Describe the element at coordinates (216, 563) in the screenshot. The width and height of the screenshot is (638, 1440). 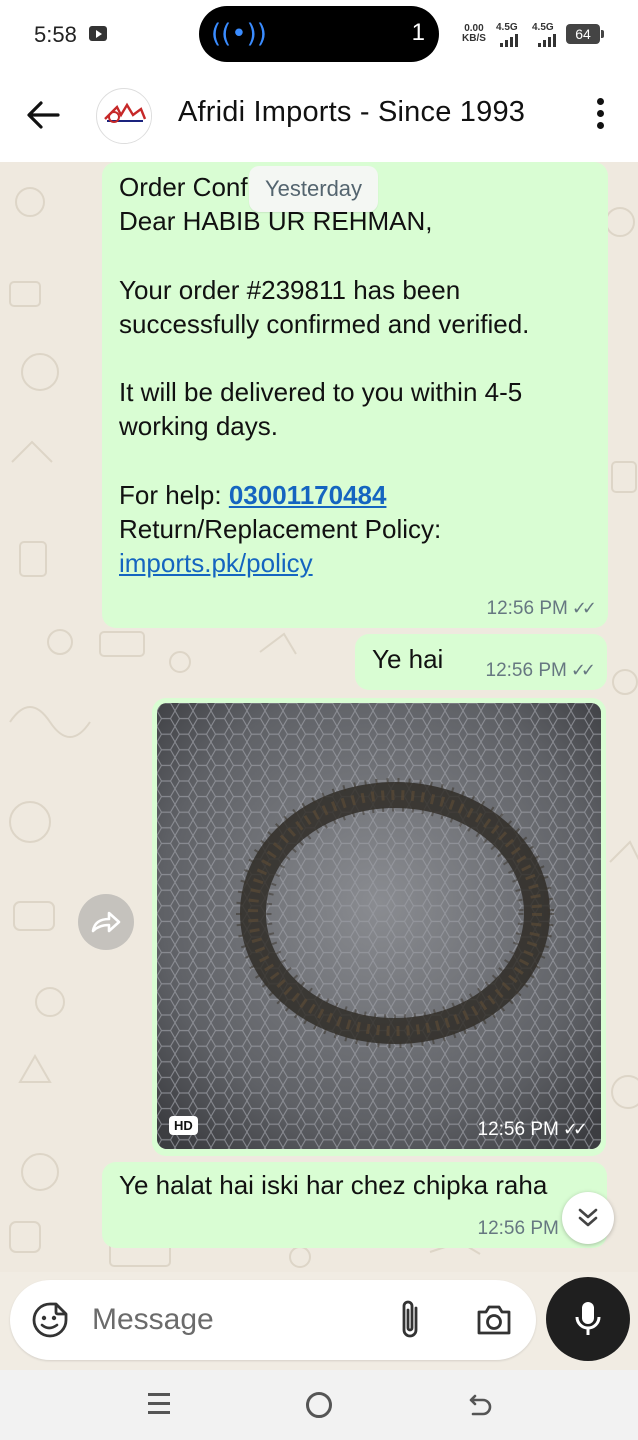
I see `policy-link: imports.pk/policy` at that location.